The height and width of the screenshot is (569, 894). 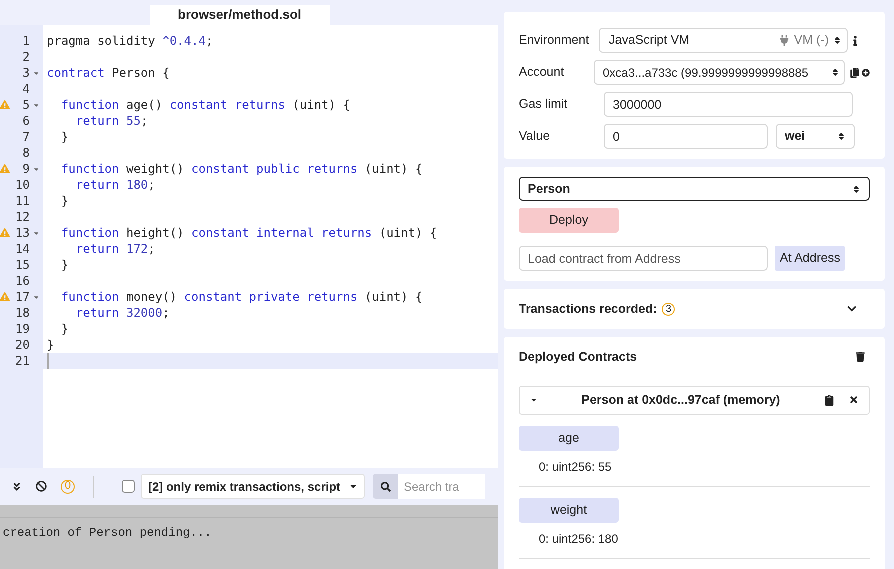 I want to click on listen-checkbox, so click(x=128, y=486).